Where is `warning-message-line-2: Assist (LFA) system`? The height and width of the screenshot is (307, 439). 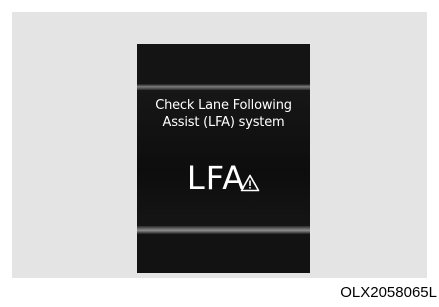
warning-message-line-2: Assist (LFA) system is located at coordinates (223, 122).